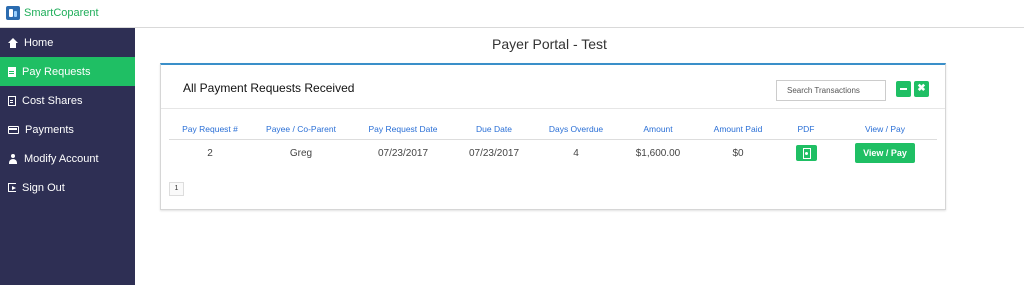  I want to click on sidebar-item-payments: Payments, so click(67, 129).